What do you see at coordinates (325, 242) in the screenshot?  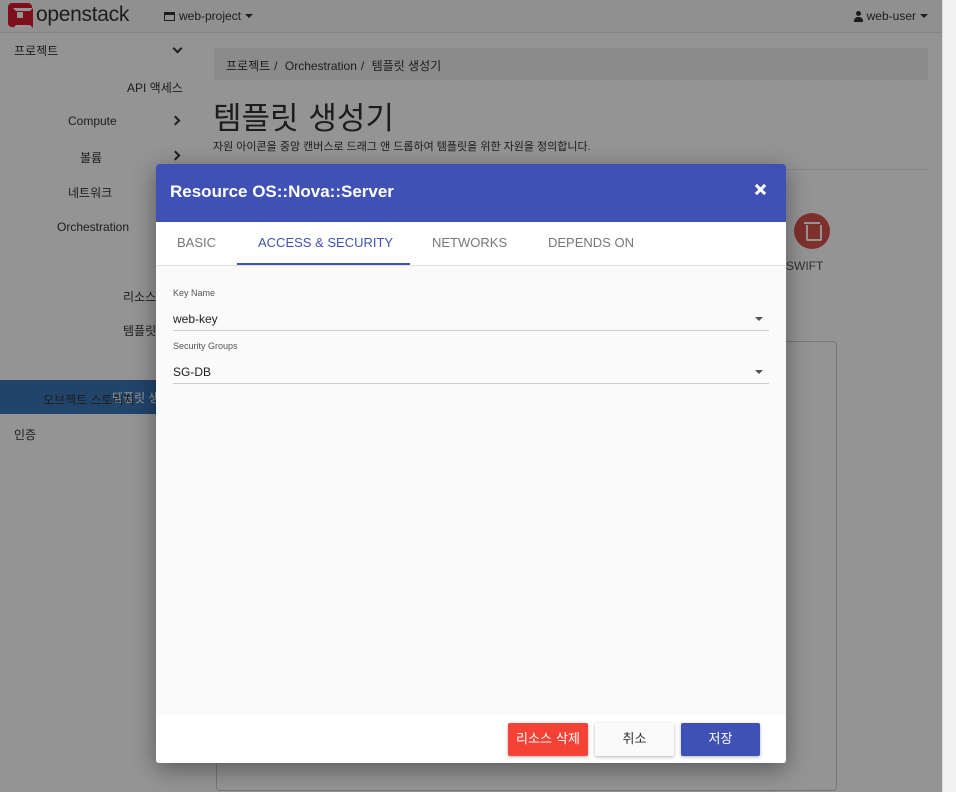 I see `tab-access-security: ACCESS & SECURITY` at bounding box center [325, 242].